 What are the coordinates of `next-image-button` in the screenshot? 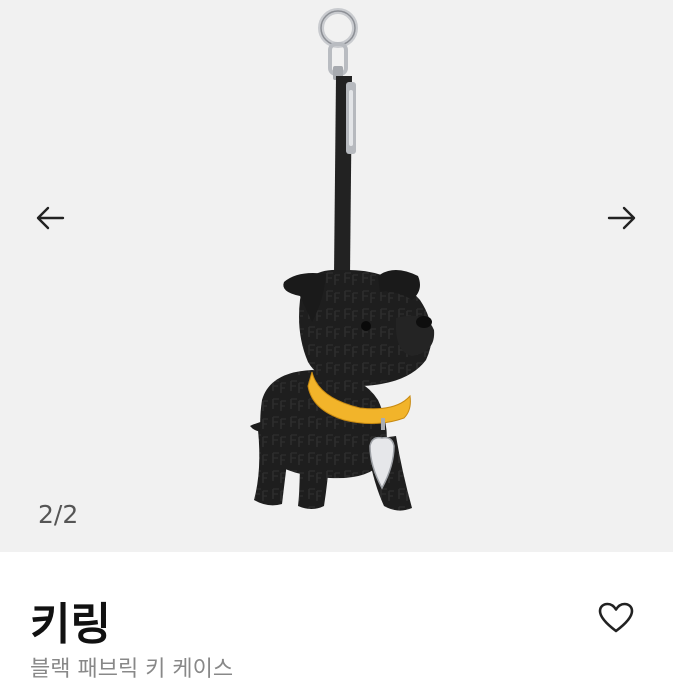 It's located at (622, 218).